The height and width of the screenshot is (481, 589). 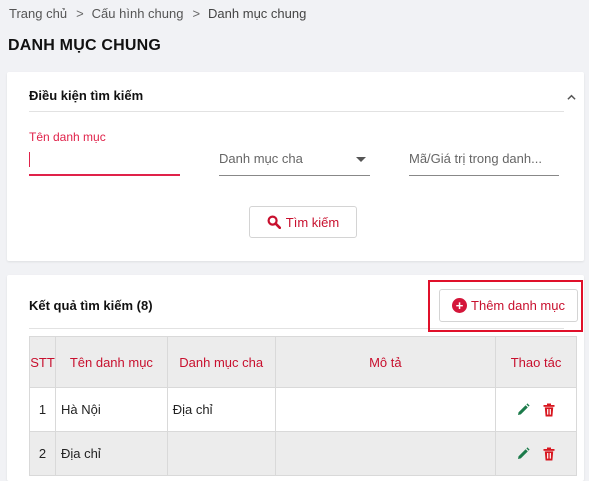 What do you see at coordinates (571, 97) in the screenshot?
I see `chevron-up-icon` at bounding box center [571, 97].